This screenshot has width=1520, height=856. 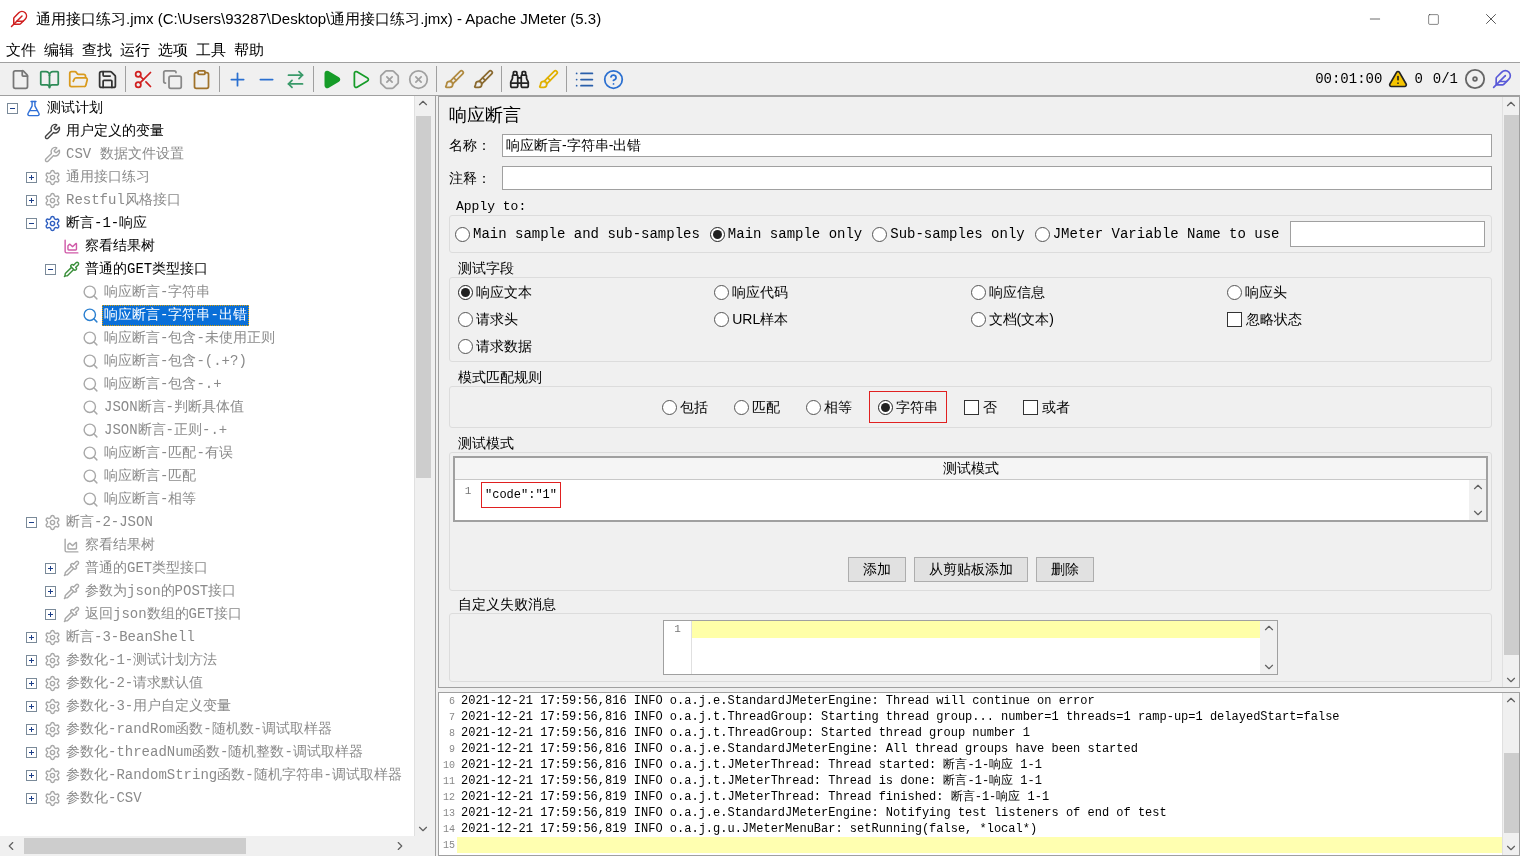 I want to click on log-line: 2021-12-21 17:59:56,816 INFO o.a.j.t.ThreadGroup: Starting thread group... number=1 threads=1 ramp-up=1 delayedStart=false, so click(x=900, y=717).